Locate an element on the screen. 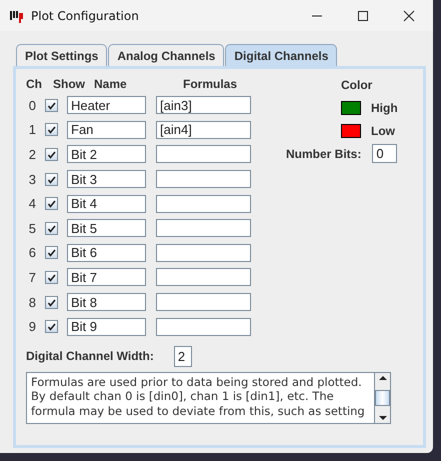  channel-number: 2 is located at coordinates (32, 154).